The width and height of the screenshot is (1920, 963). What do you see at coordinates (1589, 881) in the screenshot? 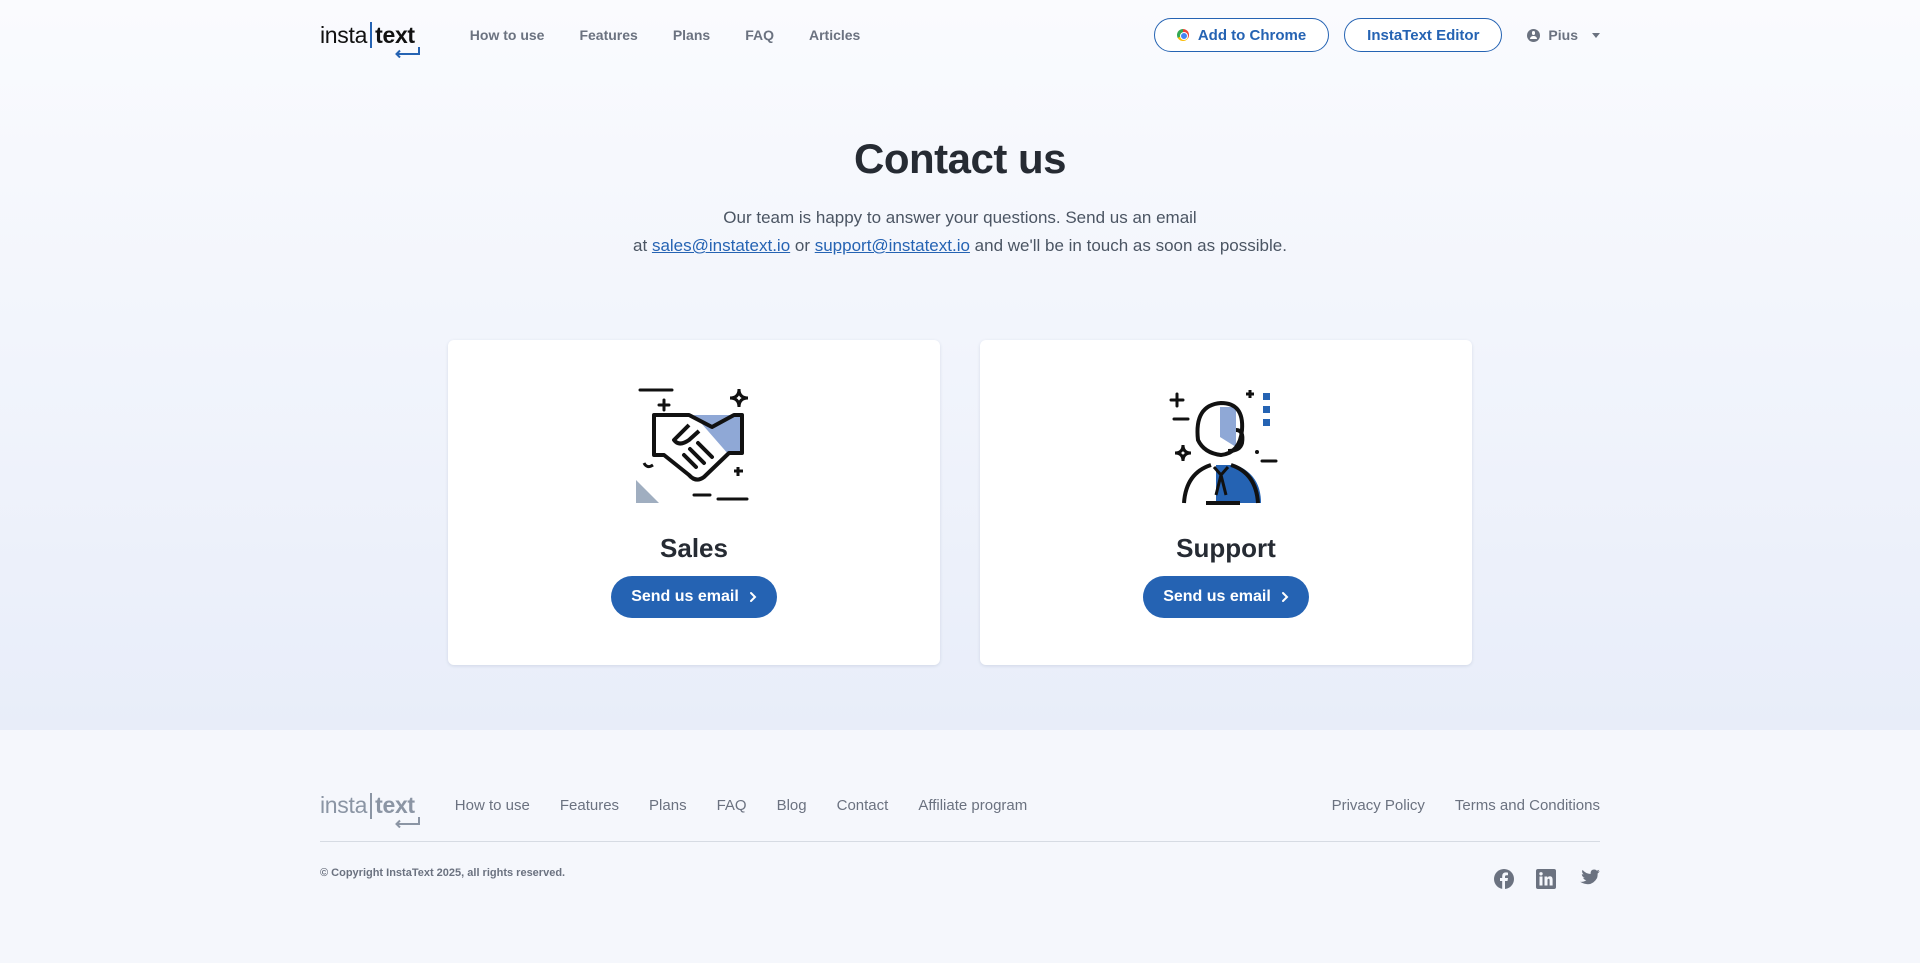
I see `twitter-icon` at bounding box center [1589, 881].